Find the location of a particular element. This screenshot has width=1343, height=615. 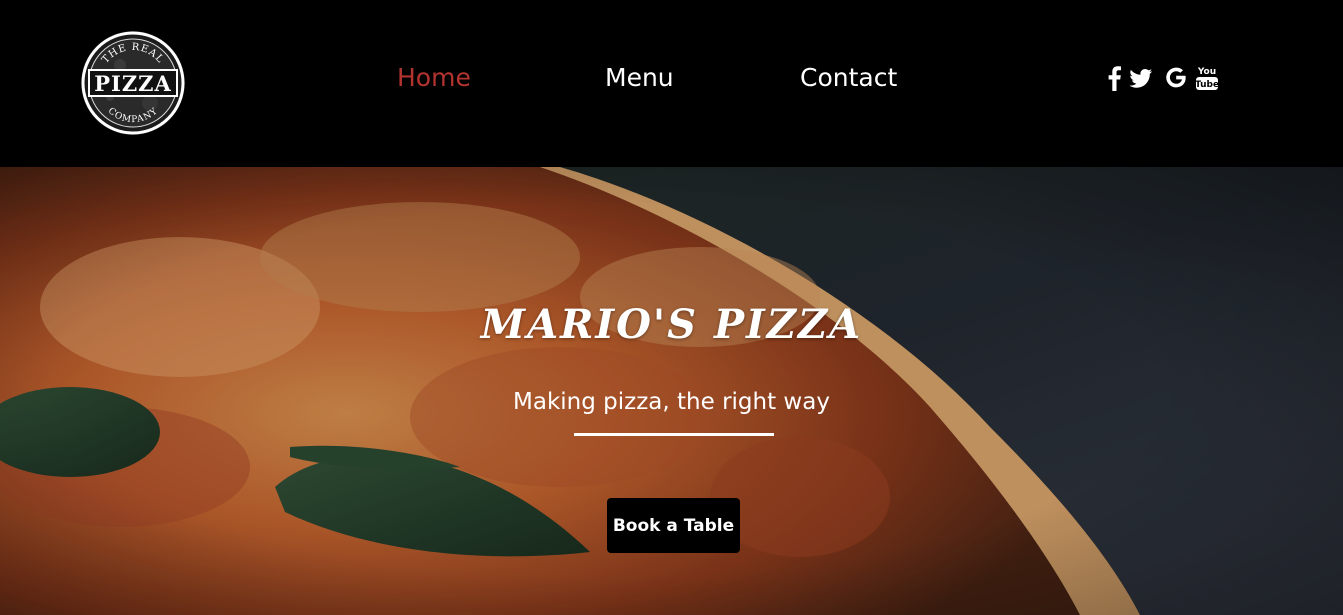

twitter-icon is located at coordinates (1141, 78).